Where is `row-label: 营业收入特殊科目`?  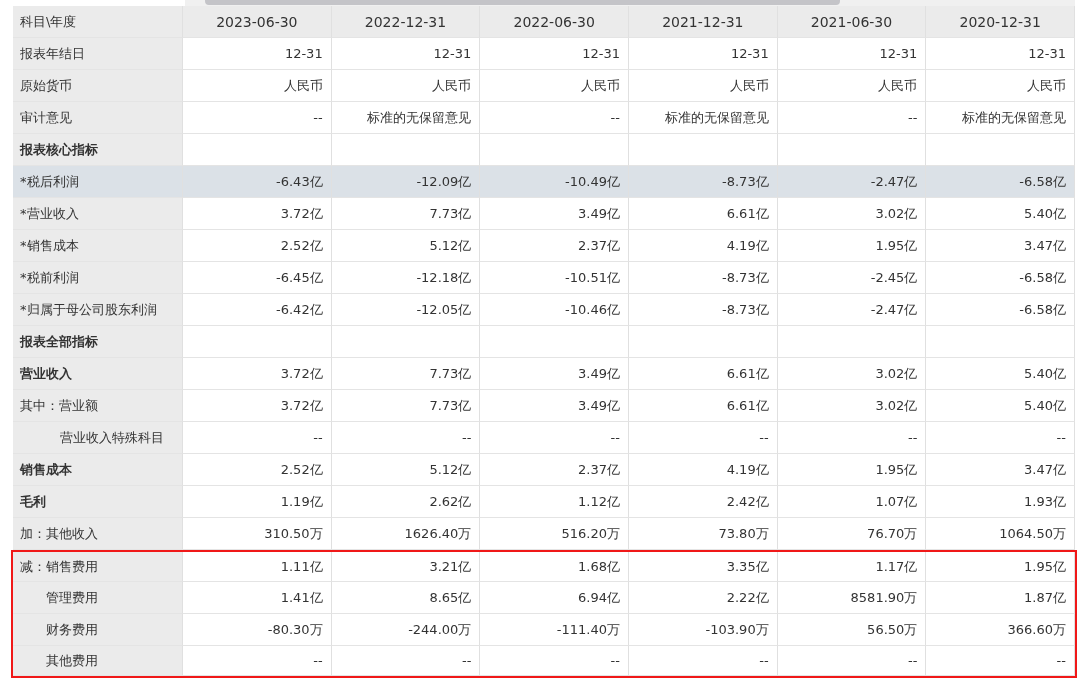 row-label: 营业收入特殊科目 is located at coordinates (98, 438).